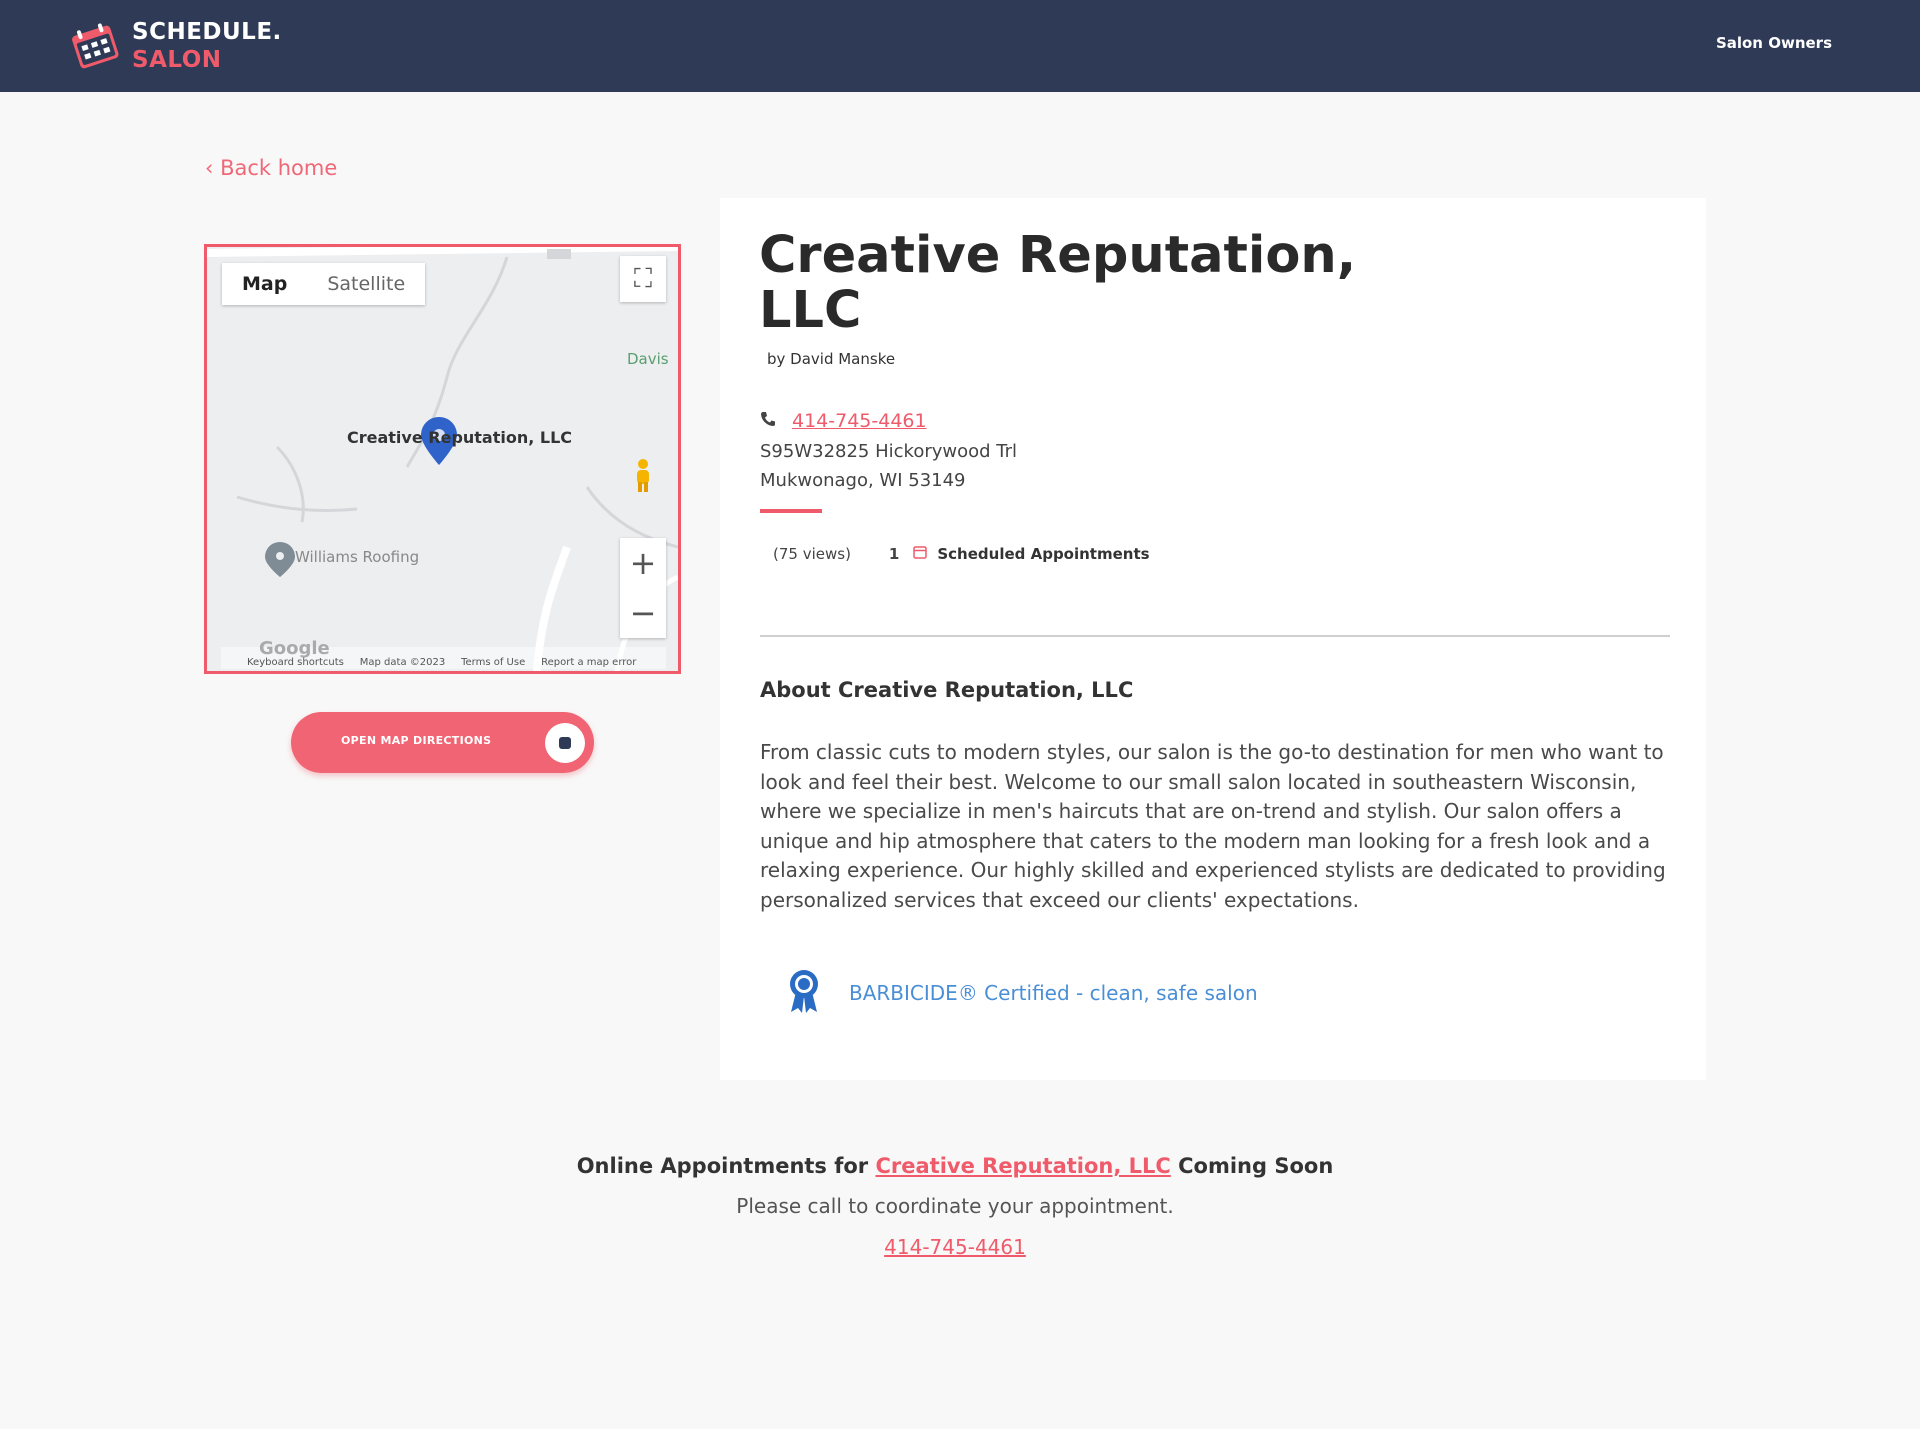 The height and width of the screenshot is (1429, 1920). Describe the element at coordinates (271, 168) in the screenshot. I see `back-home-link: ‹ Back home` at that location.